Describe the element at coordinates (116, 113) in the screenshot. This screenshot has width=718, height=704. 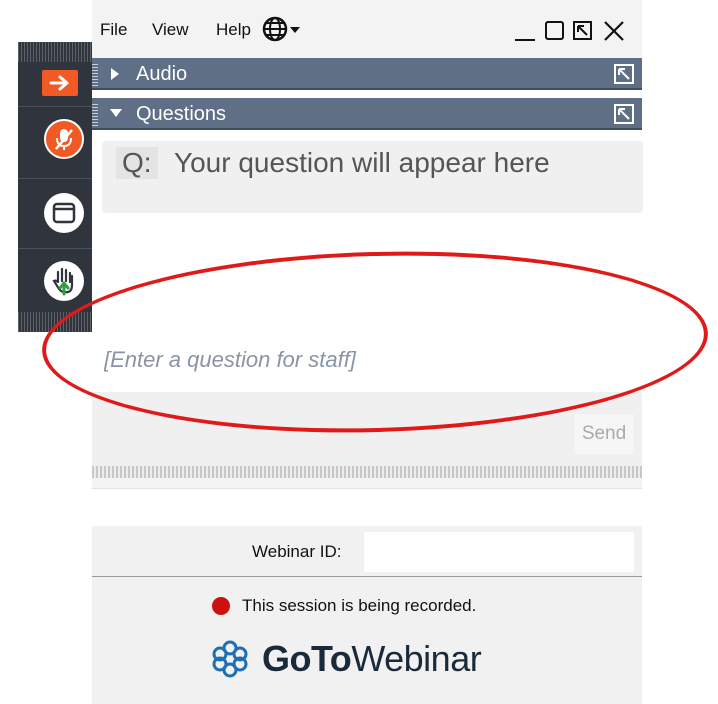
I see `expand-down-icon` at that location.